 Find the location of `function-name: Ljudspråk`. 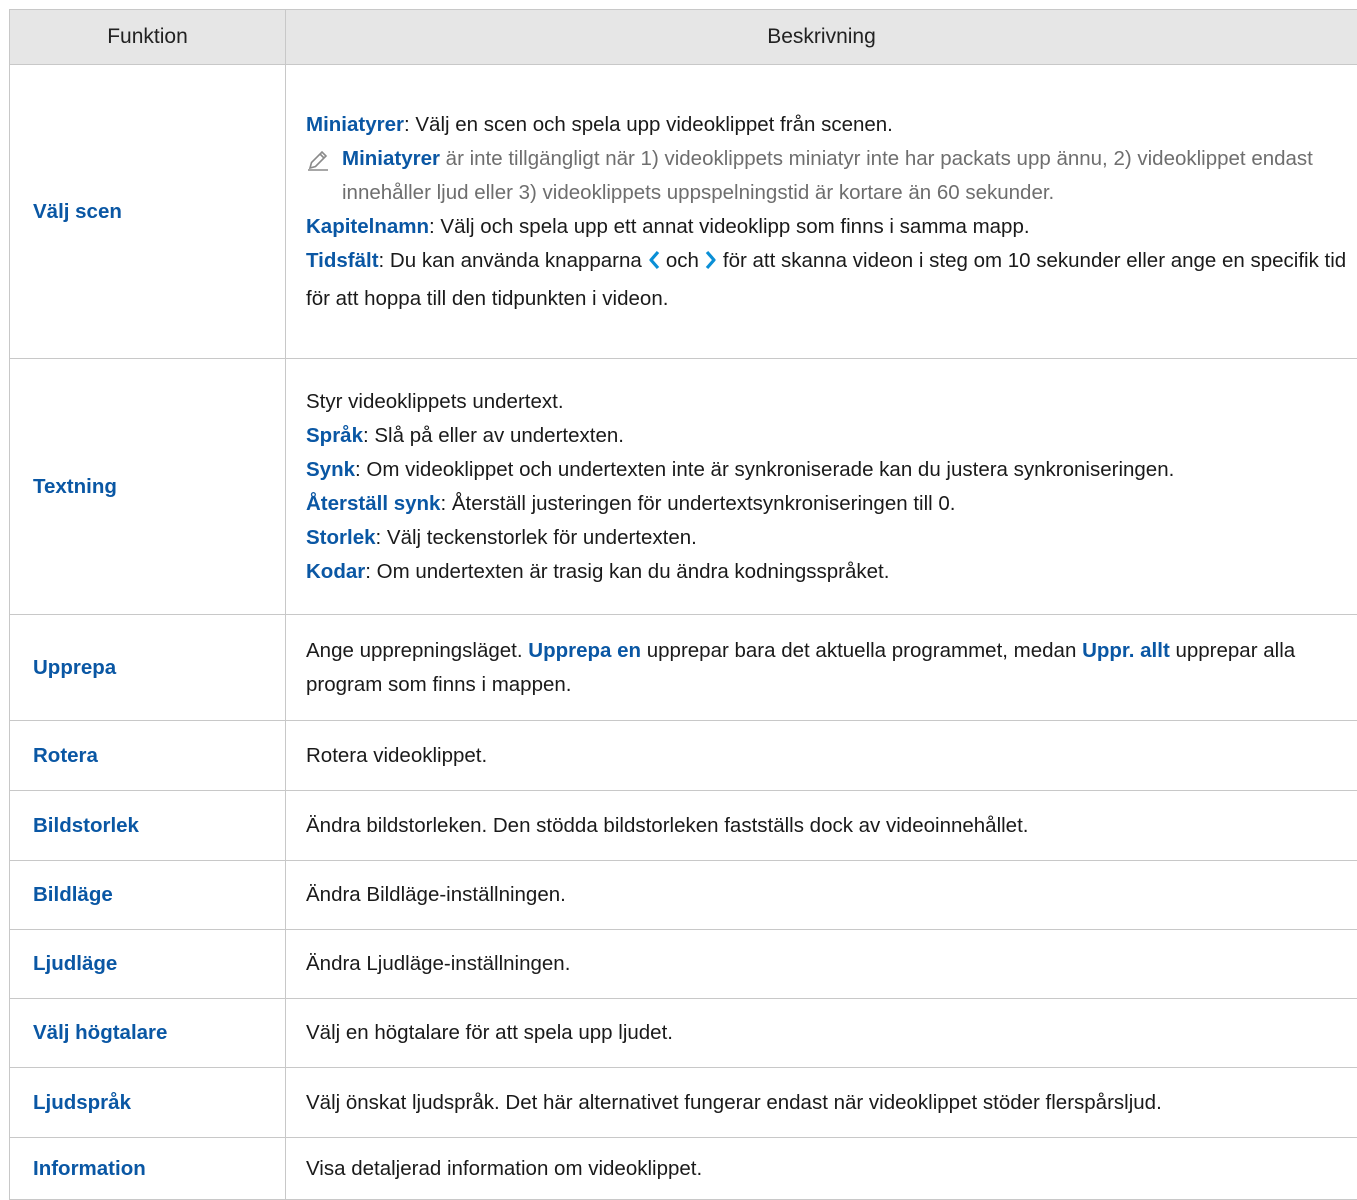

function-name: Ljudspråk is located at coordinates (147, 1102).